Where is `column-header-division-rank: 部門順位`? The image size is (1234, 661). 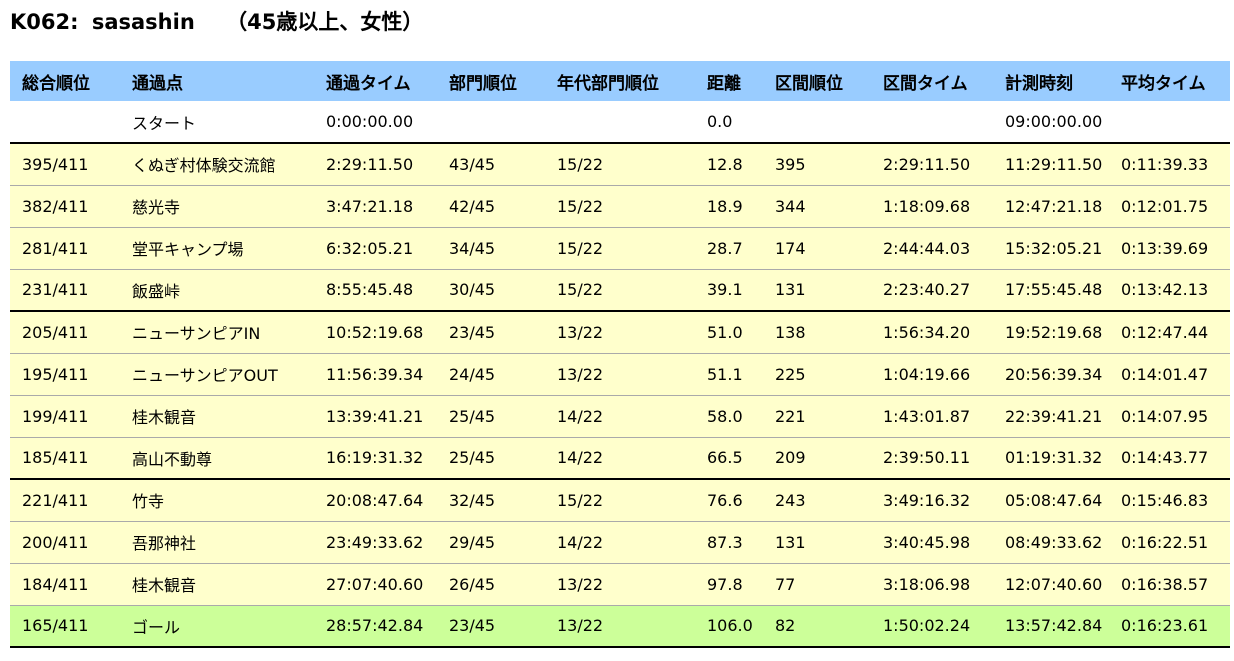 column-header-division-rank: 部門順位 is located at coordinates (491, 81).